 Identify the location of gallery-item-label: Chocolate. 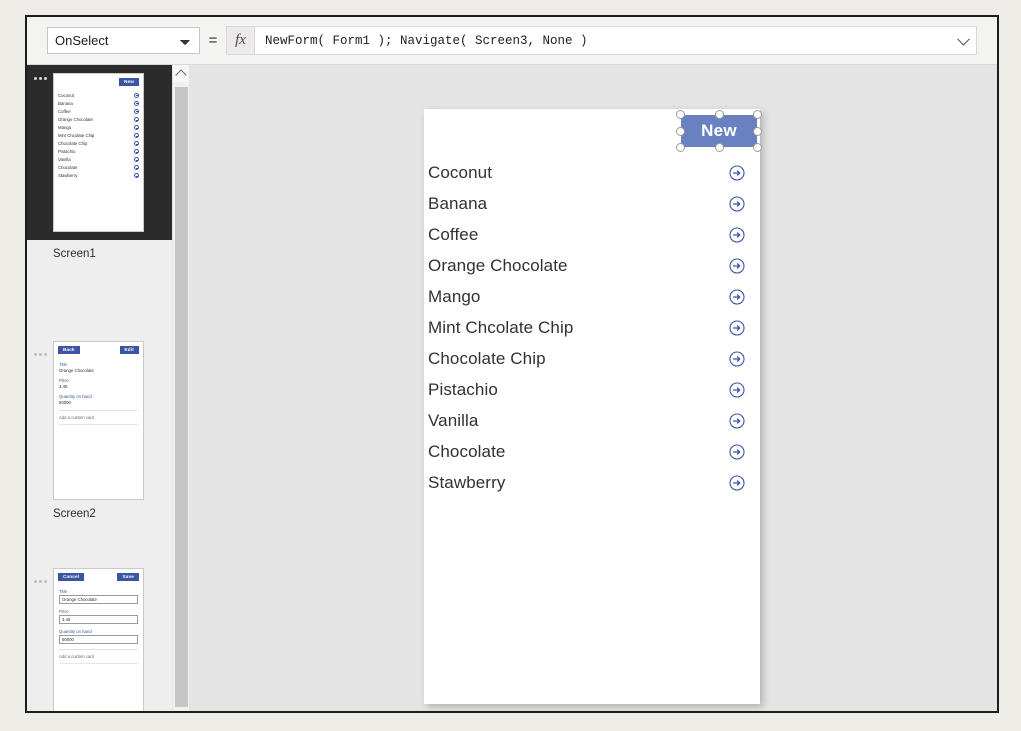
(467, 451).